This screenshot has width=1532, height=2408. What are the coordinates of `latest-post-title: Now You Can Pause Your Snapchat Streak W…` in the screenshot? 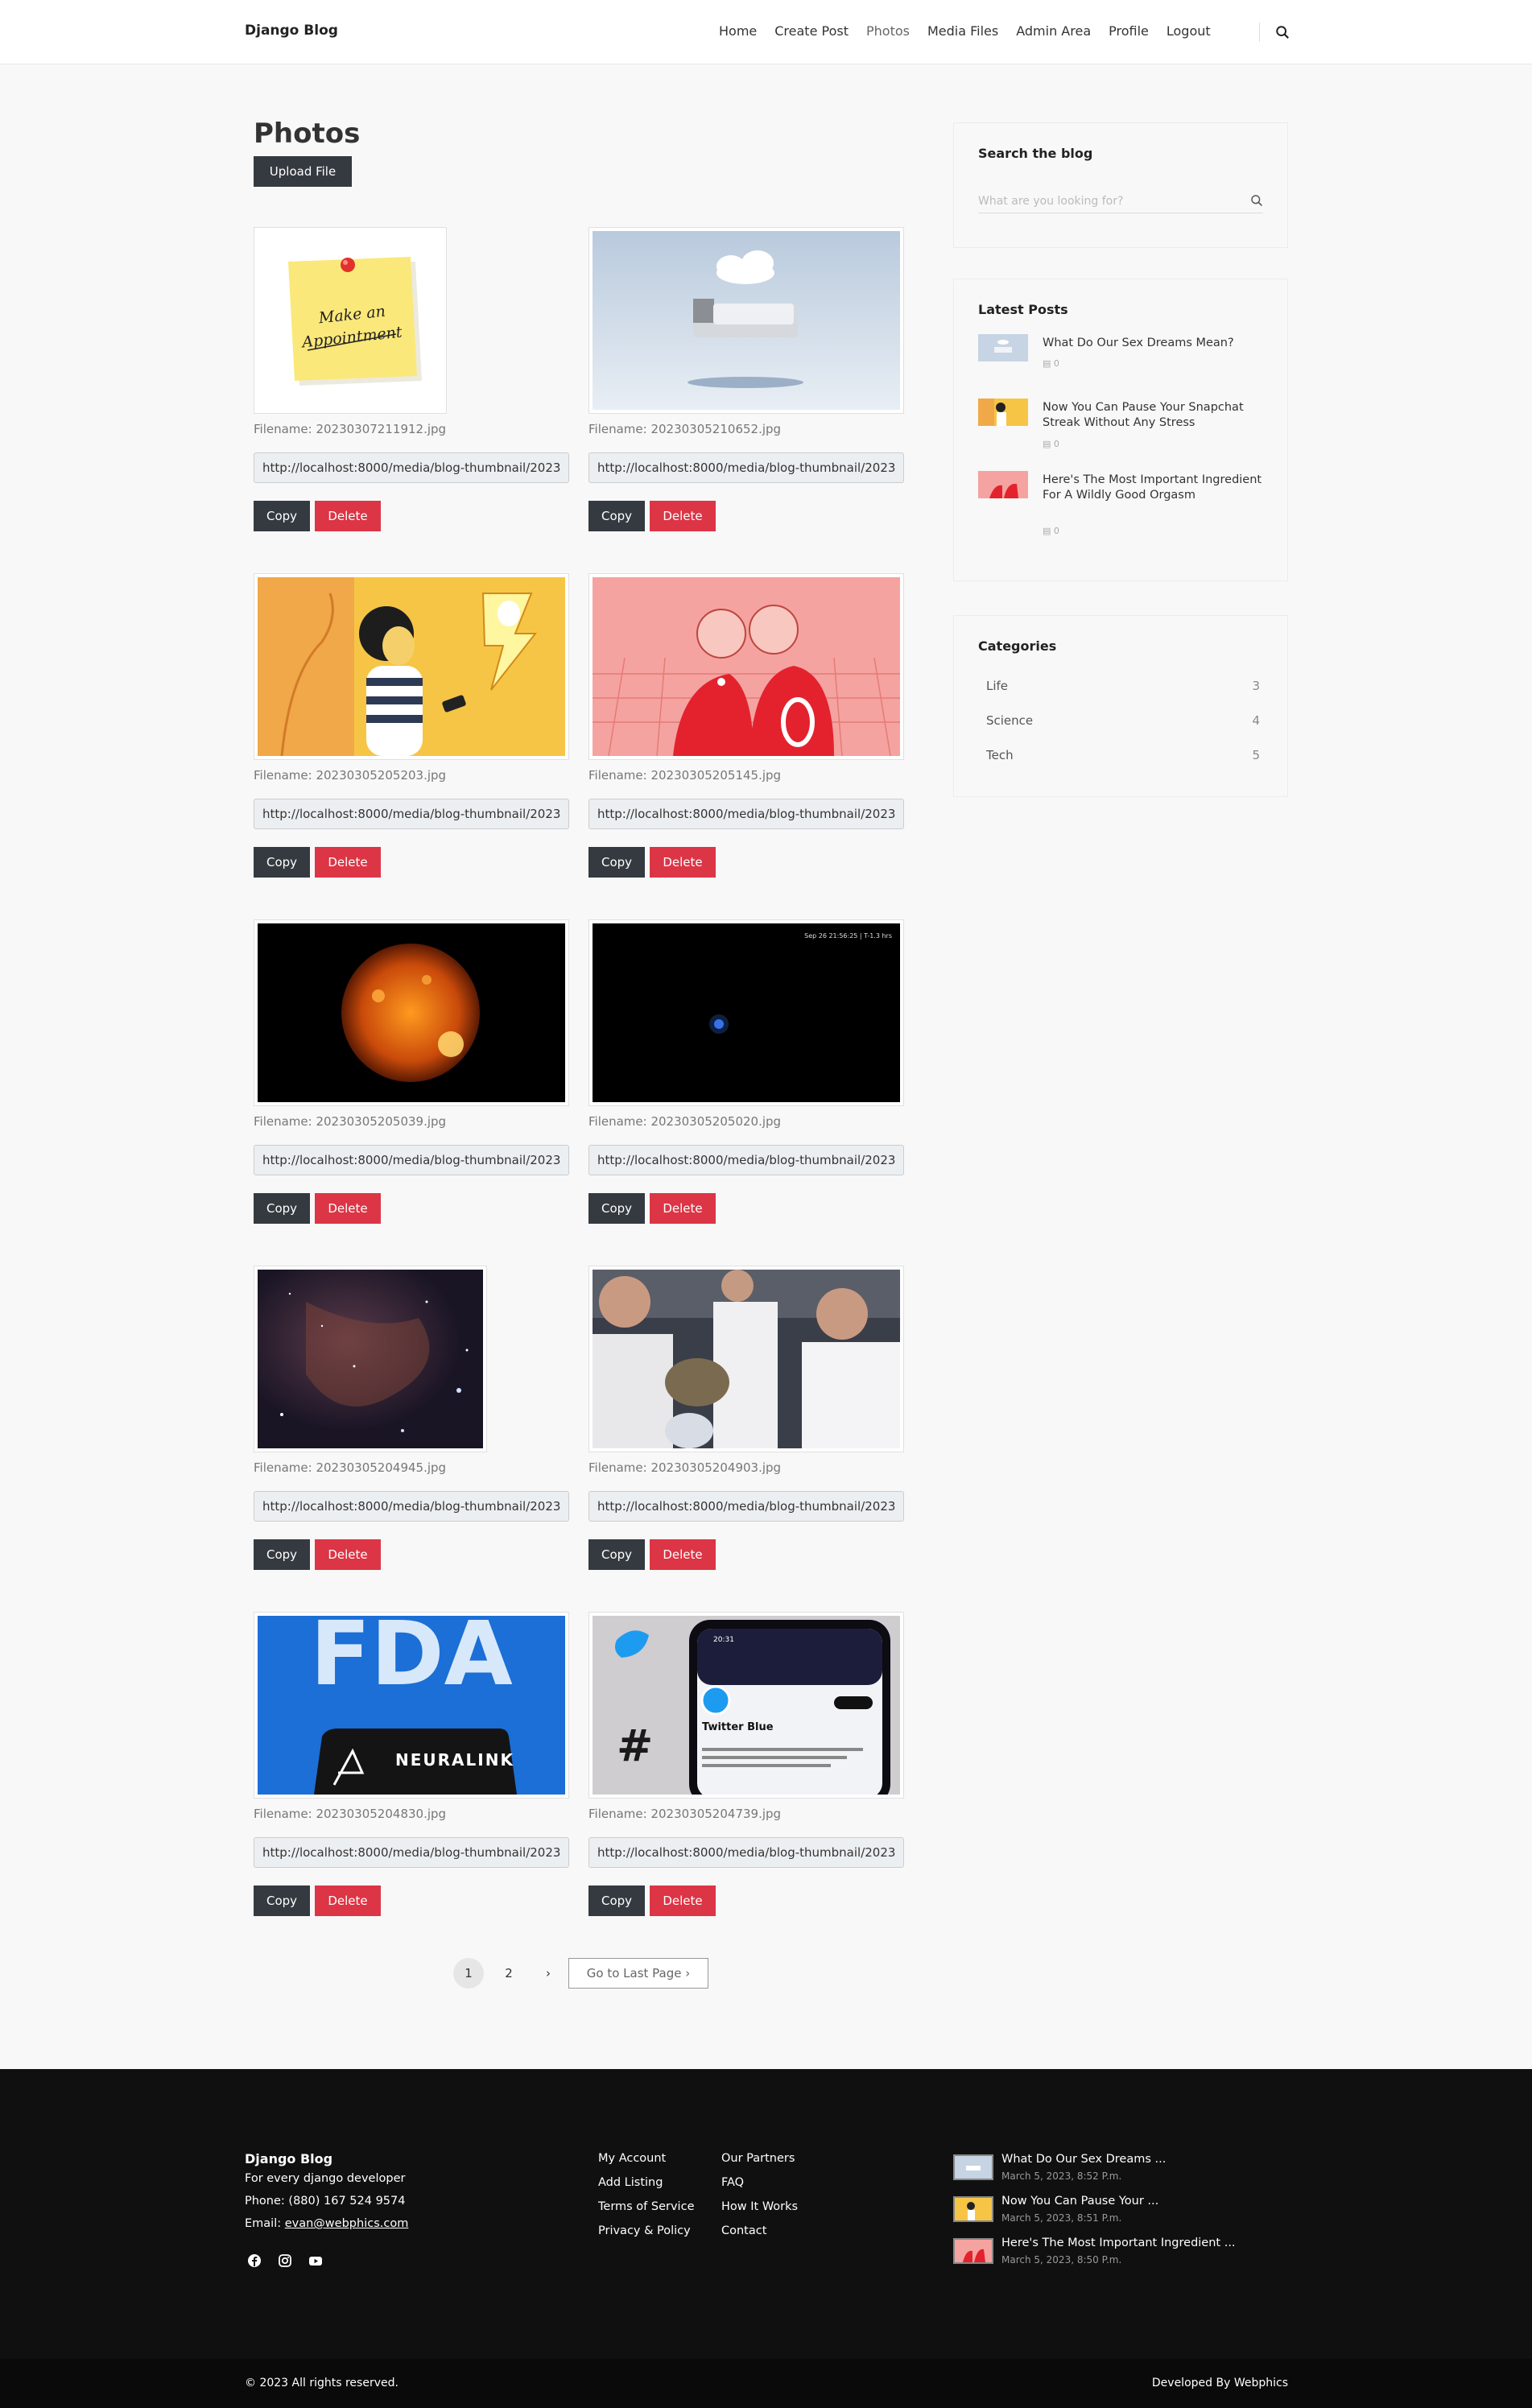 It's located at (1157, 415).